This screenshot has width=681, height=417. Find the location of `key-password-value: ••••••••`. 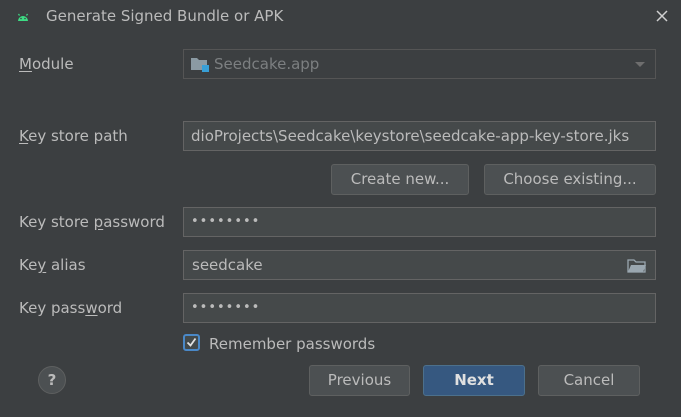

key-password-value: •••••••• is located at coordinates (226, 307).